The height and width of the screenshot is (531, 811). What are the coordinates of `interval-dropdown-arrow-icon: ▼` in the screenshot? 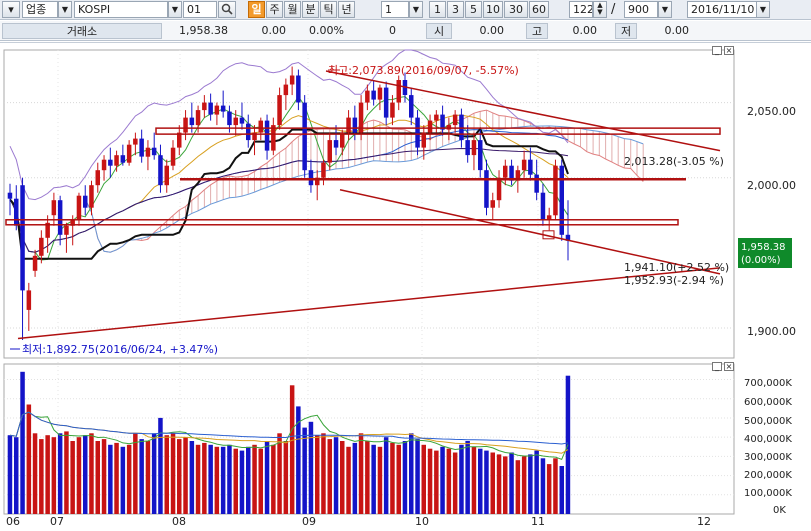 It's located at (416, 9).